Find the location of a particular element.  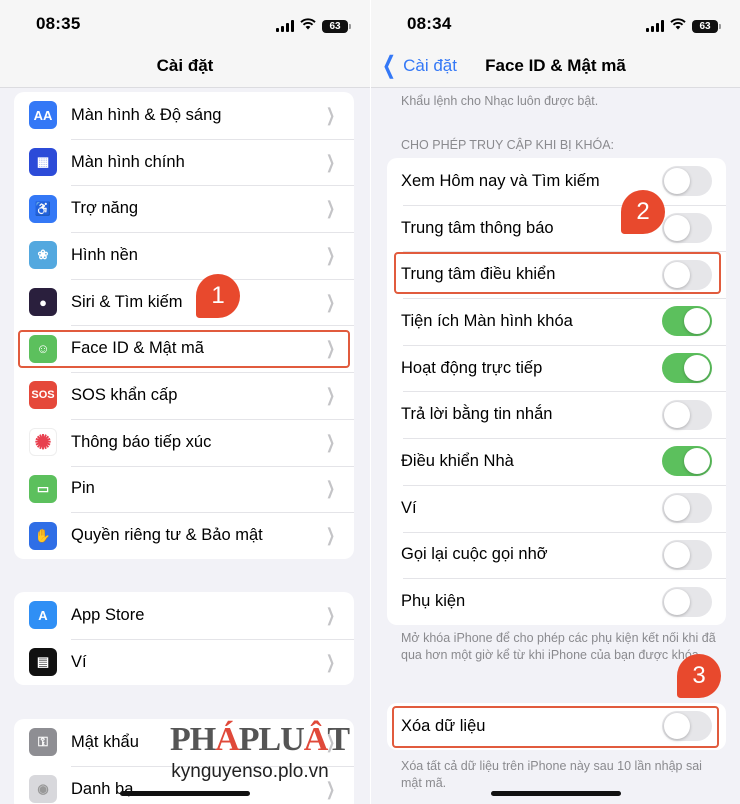

accessibility-icon: ♿ is located at coordinates (43, 208).